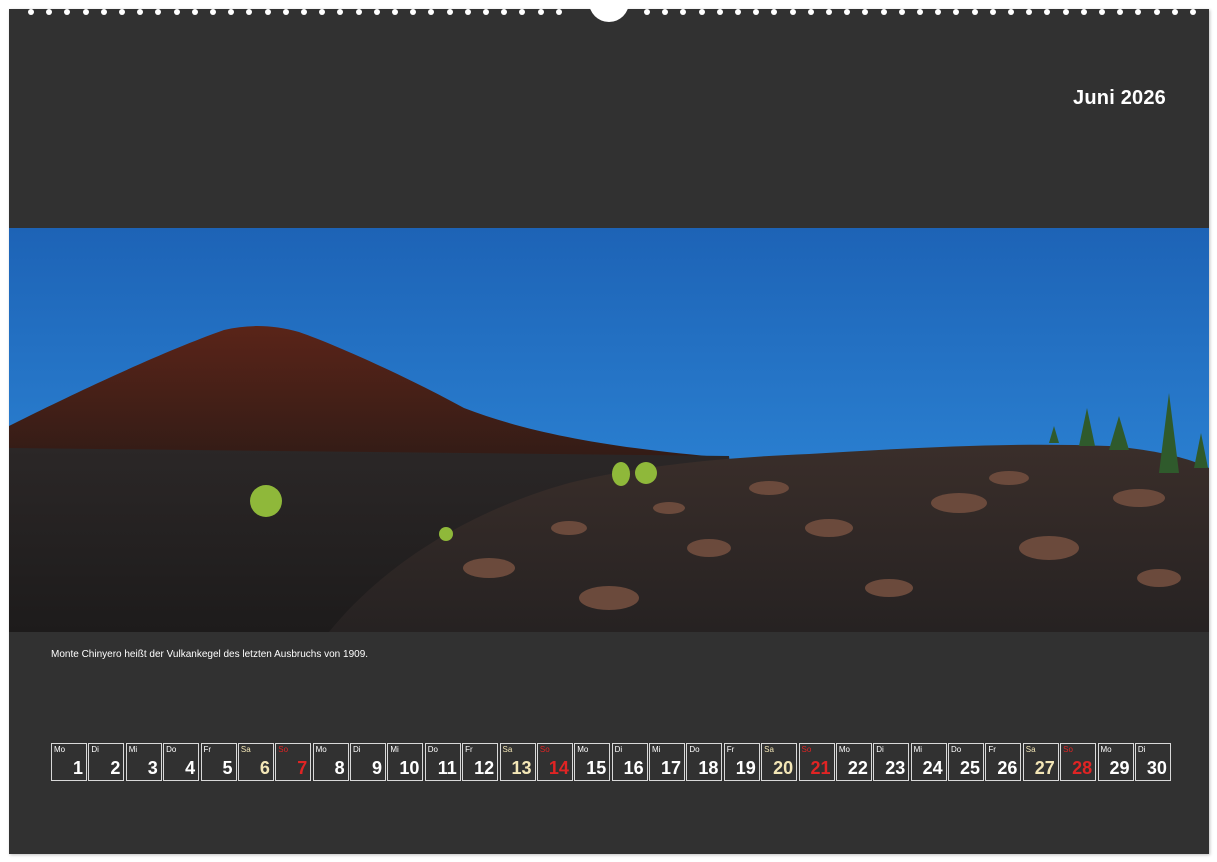  Describe the element at coordinates (376, 768) in the screenshot. I see `day-number: 9` at that location.